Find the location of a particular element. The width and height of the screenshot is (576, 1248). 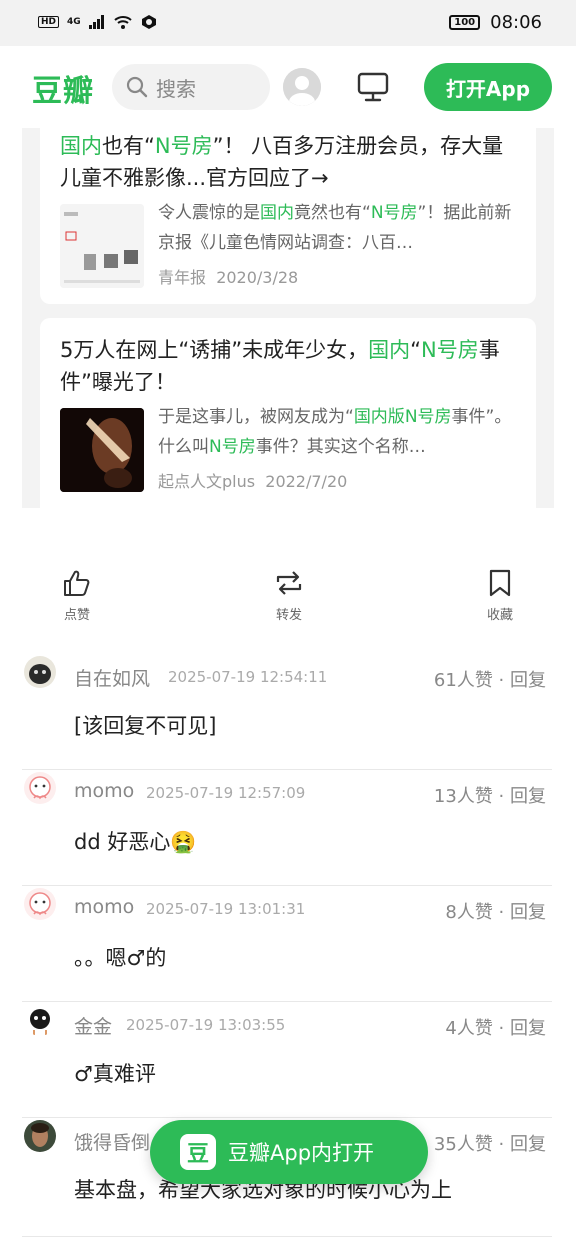

card-title: 5万人在网上“诱捕”未成年少女，国内“N号房事件”曝光了！ is located at coordinates (288, 366).